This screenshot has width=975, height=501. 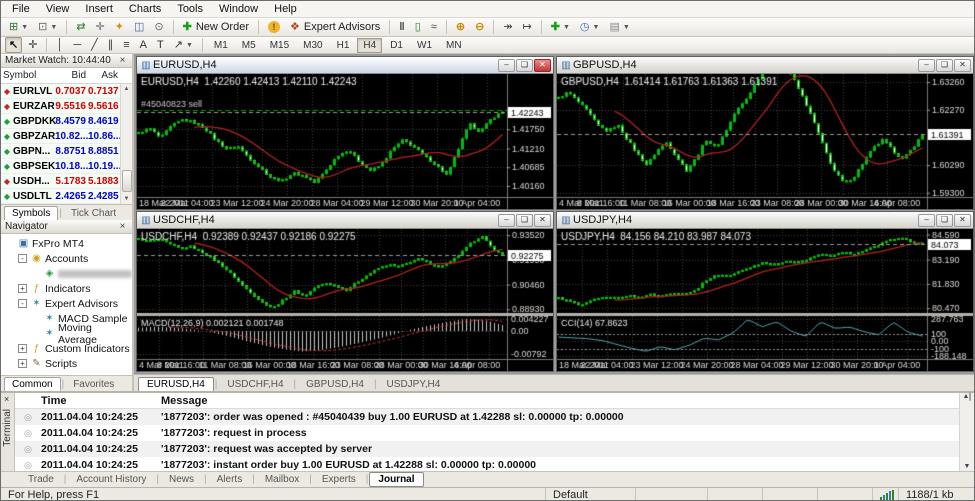 What do you see at coordinates (238, 9) in the screenshot?
I see `menu-window: Window` at bounding box center [238, 9].